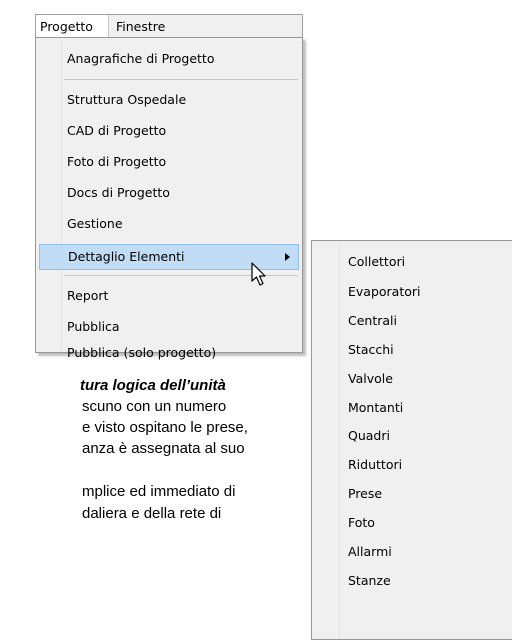 Image resolution: width=512 pixels, height=640 pixels. Describe the element at coordinates (72, 27) in the screenshot. I see `menu-progetto: Progetto` at that location.